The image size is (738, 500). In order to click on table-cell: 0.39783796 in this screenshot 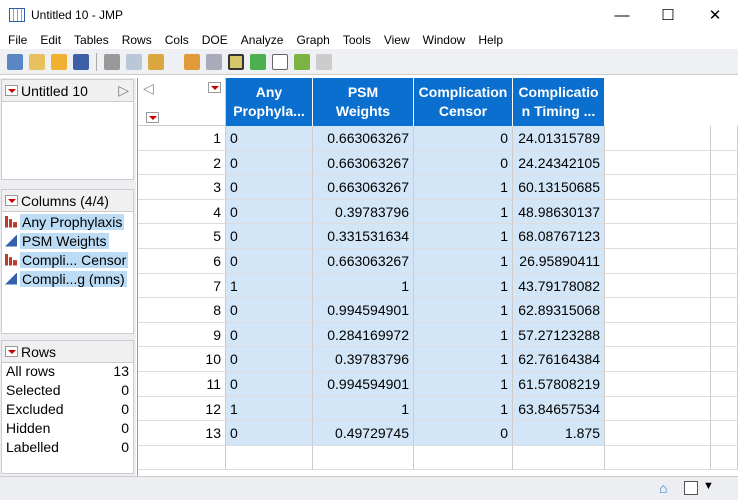, I will do `click(363, 359)`.